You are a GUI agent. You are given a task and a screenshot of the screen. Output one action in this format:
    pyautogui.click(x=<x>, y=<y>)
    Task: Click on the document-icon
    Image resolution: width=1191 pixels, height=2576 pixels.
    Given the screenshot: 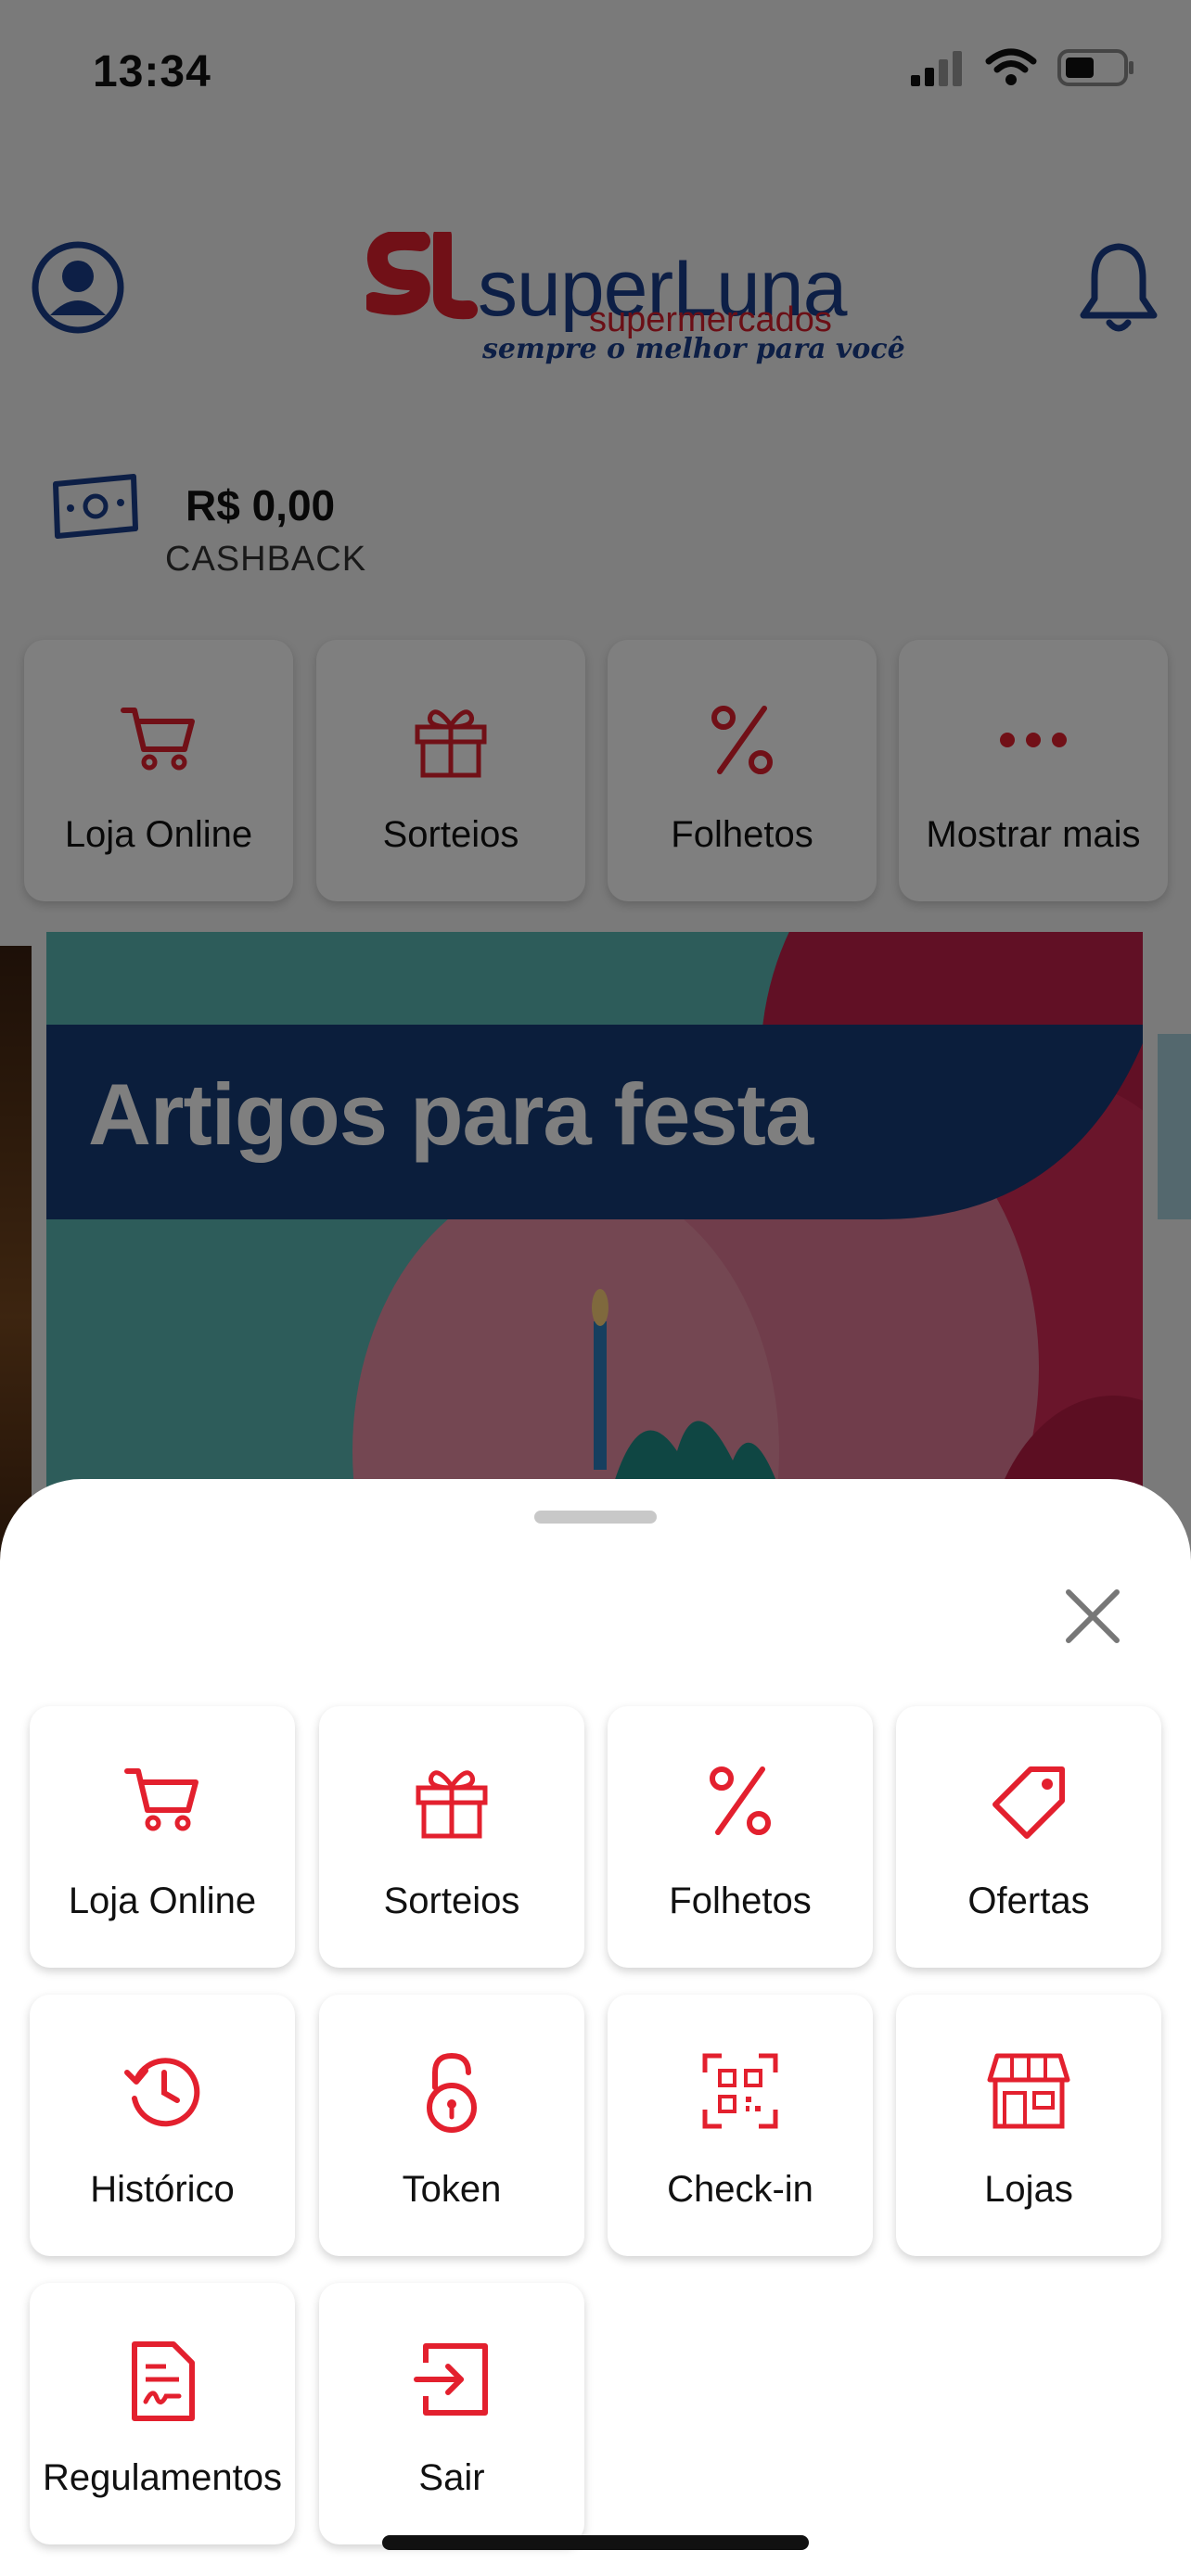 What is the action you would take?
    pyautogui.click(x=164, y=2381)
    